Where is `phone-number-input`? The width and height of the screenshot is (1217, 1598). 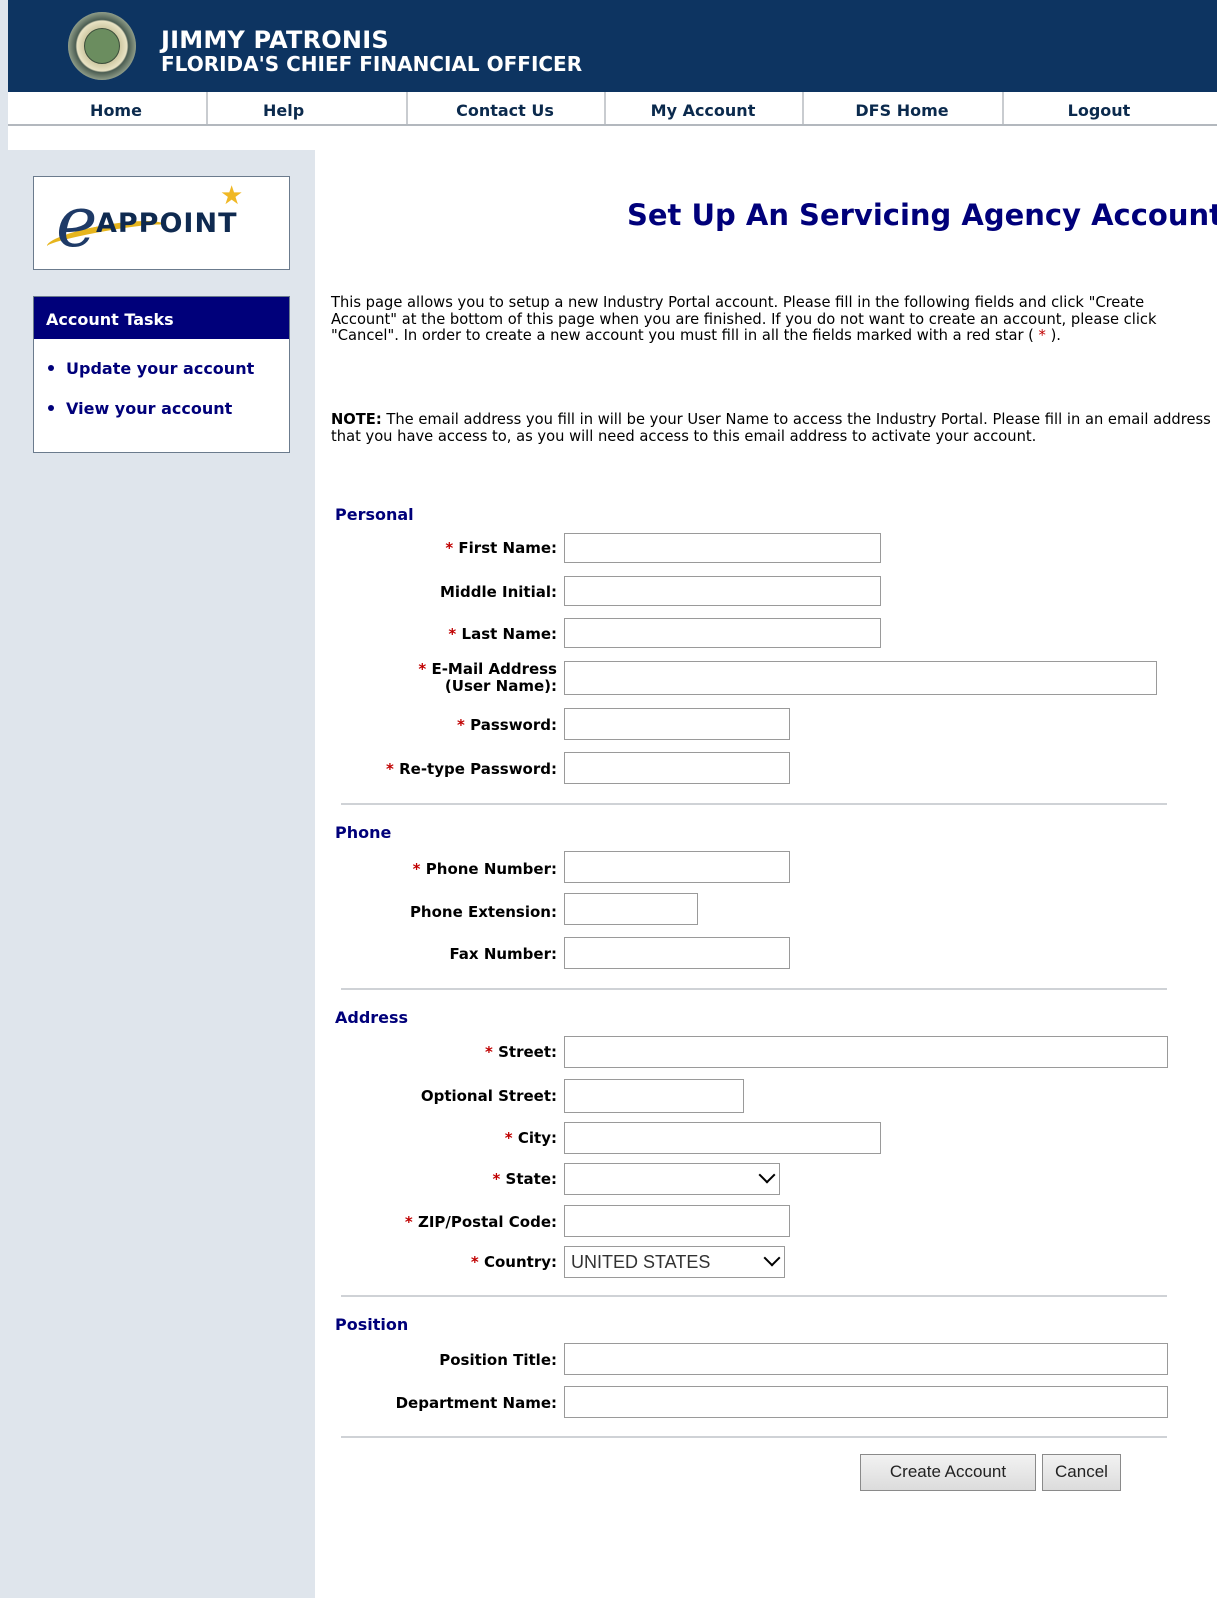 phone-number-input is located at coordinates (677, 867).